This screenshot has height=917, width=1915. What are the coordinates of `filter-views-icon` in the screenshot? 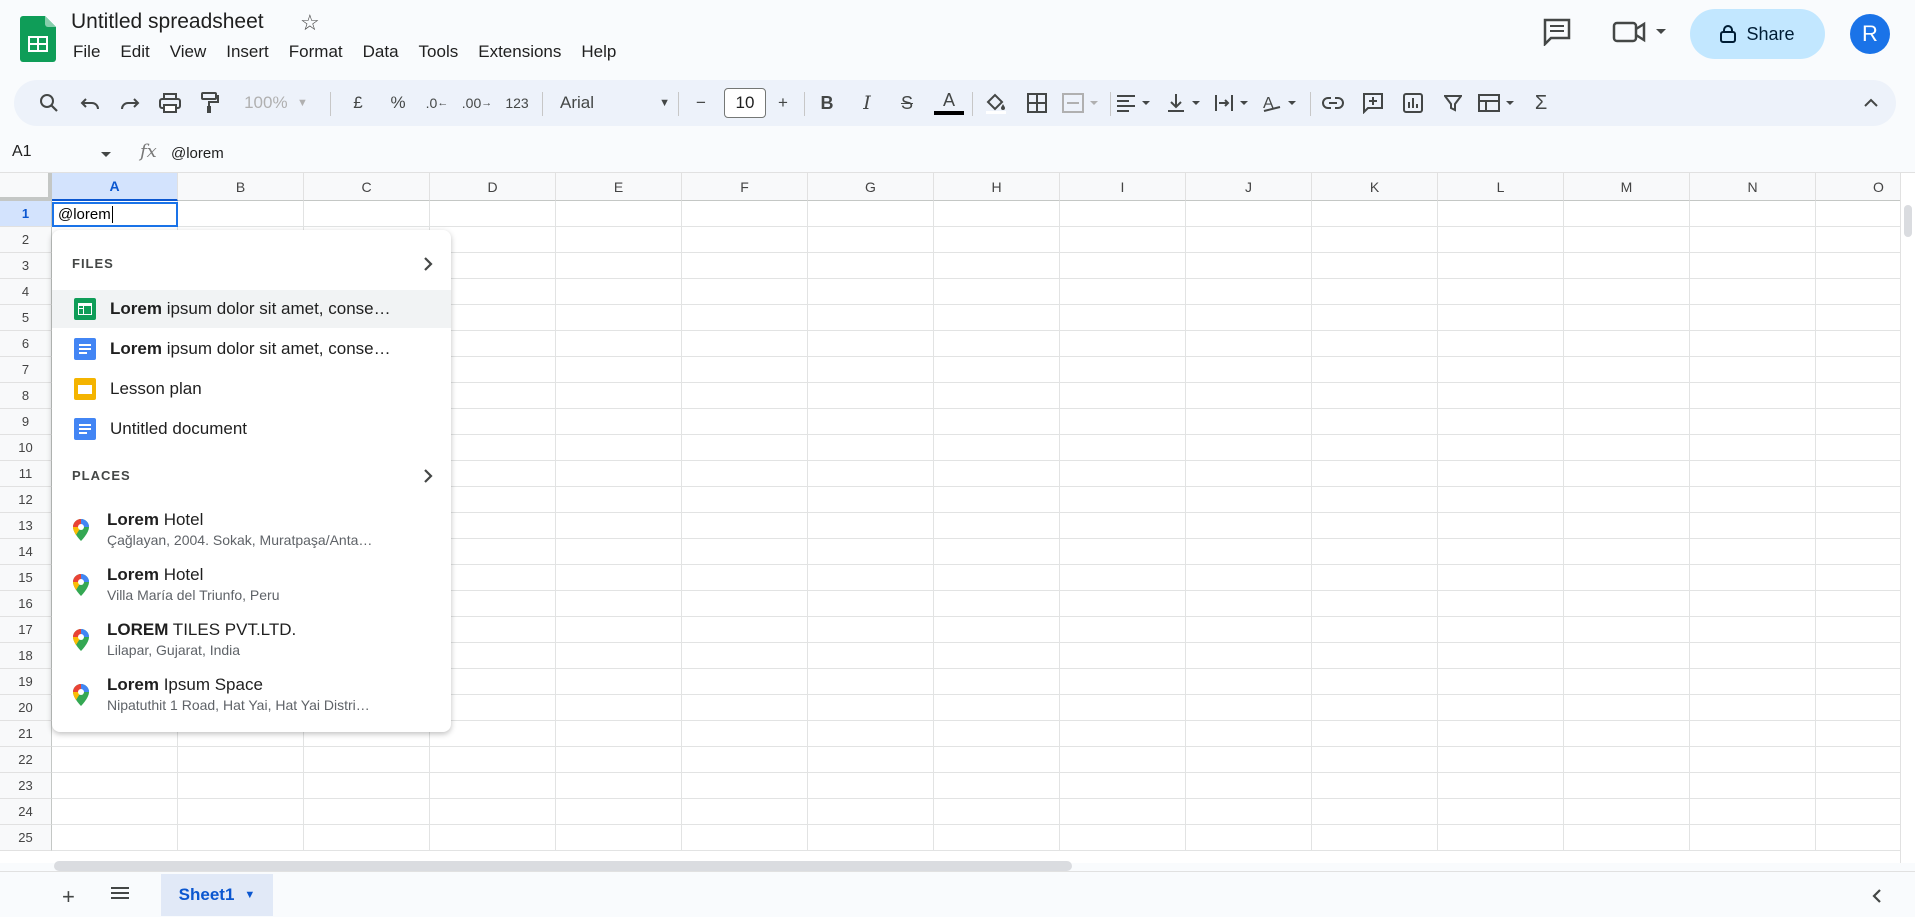 It's located at (1498, 103).